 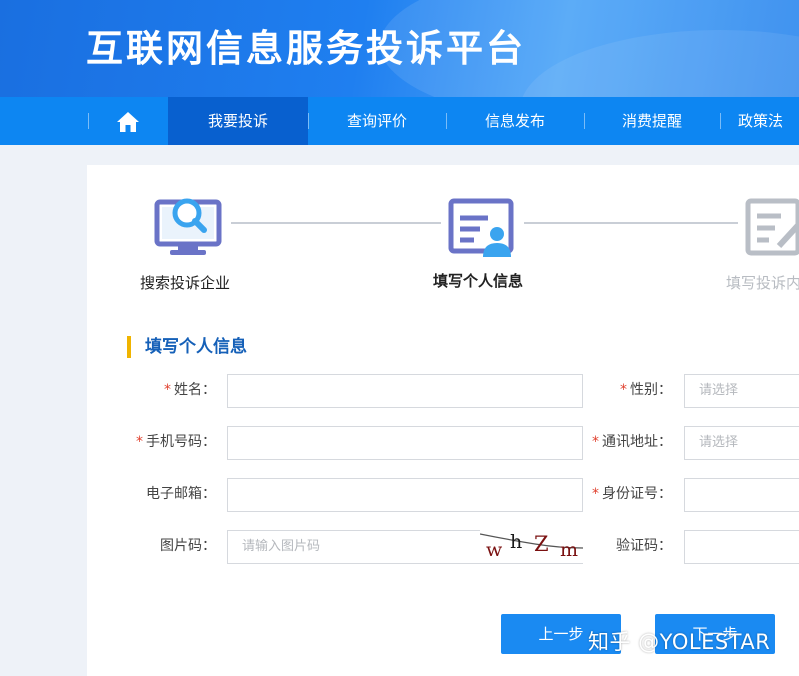 I want to click on nav-item-reminder: 消费提醒, so click(x=652, y=121).